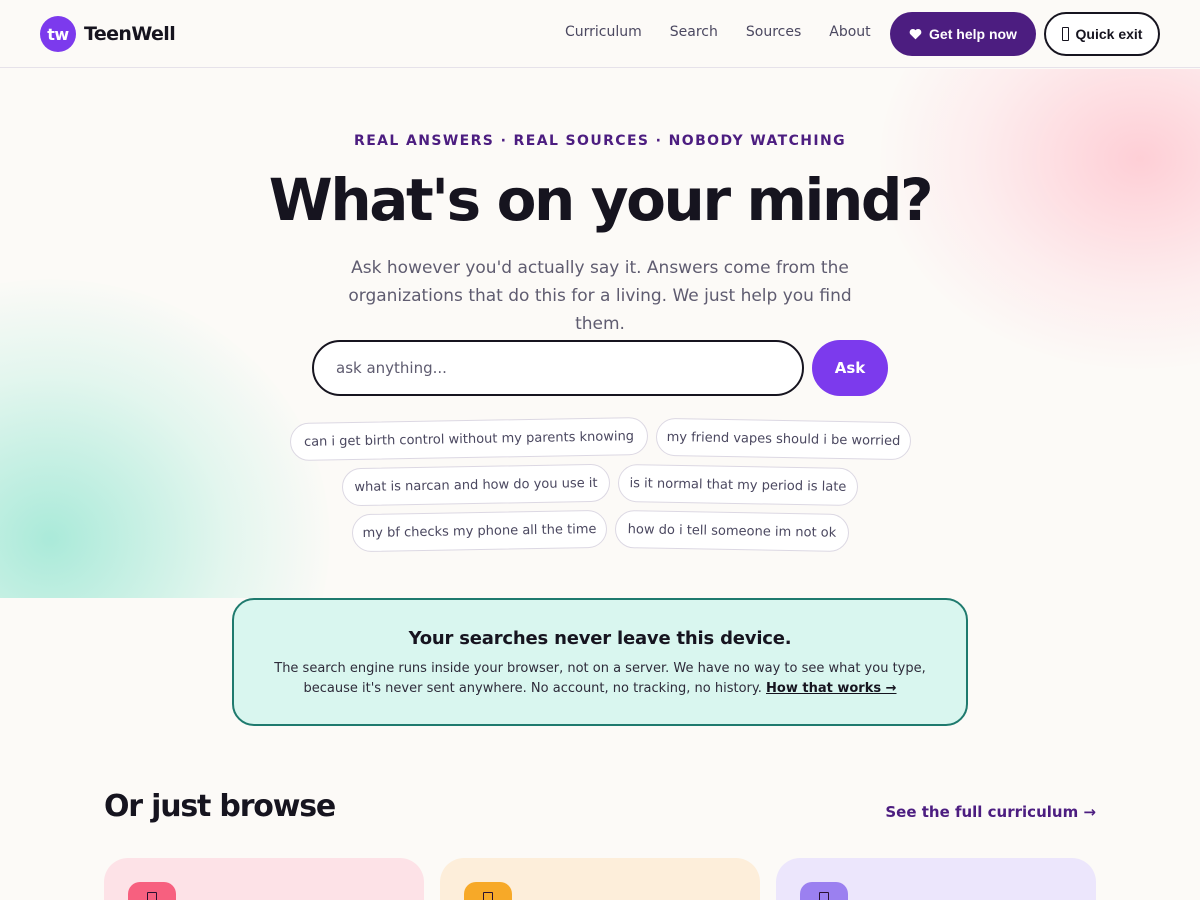 Image resolution: width=1200 pixels, height=900 pixels. Describe the element at coordinates (1109, 34) in the screenshot. I see `quick-exit-label: Quick exit` at that location.